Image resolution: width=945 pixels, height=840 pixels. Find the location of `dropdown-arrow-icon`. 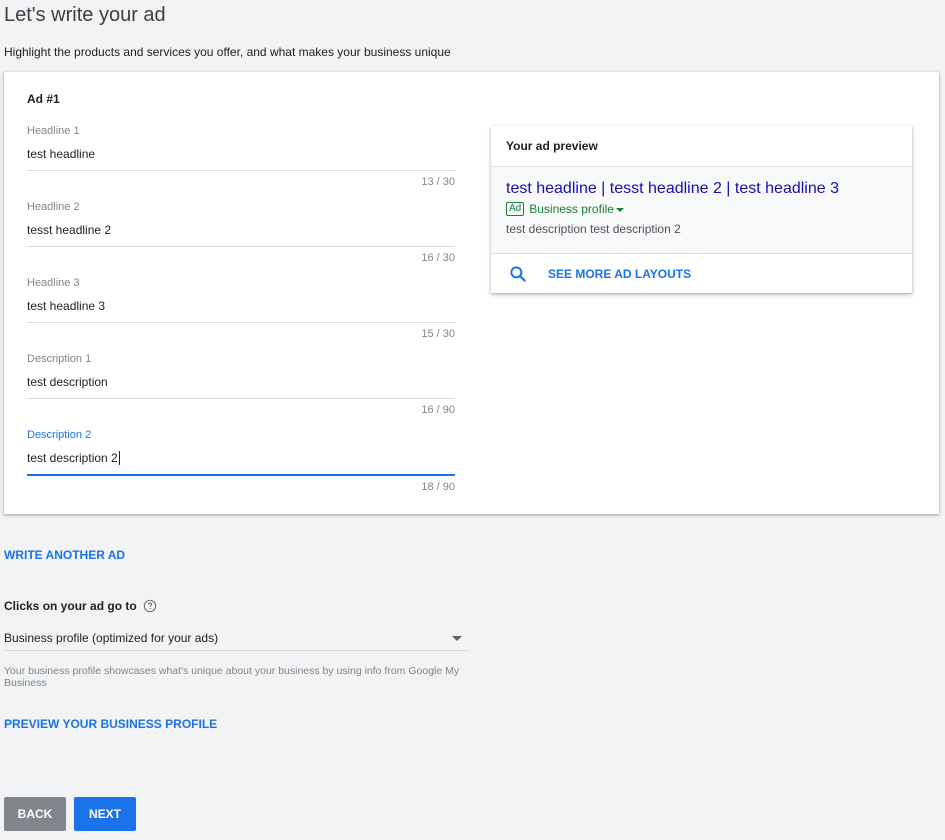

dropdown-arrow-icon is located at coordinates (457, 638).